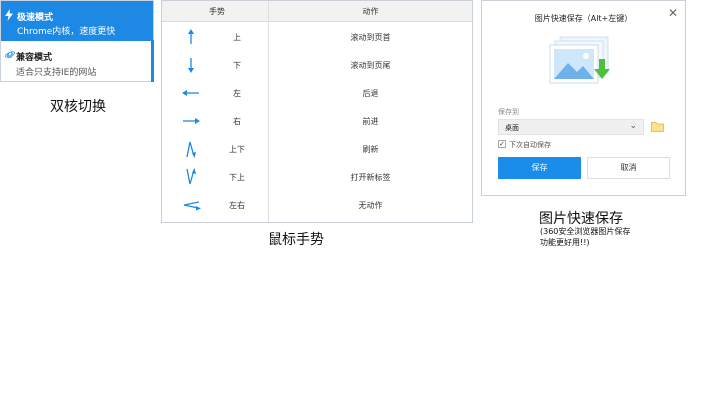  I want to click on gesture-name: 左, so click(237, 93).